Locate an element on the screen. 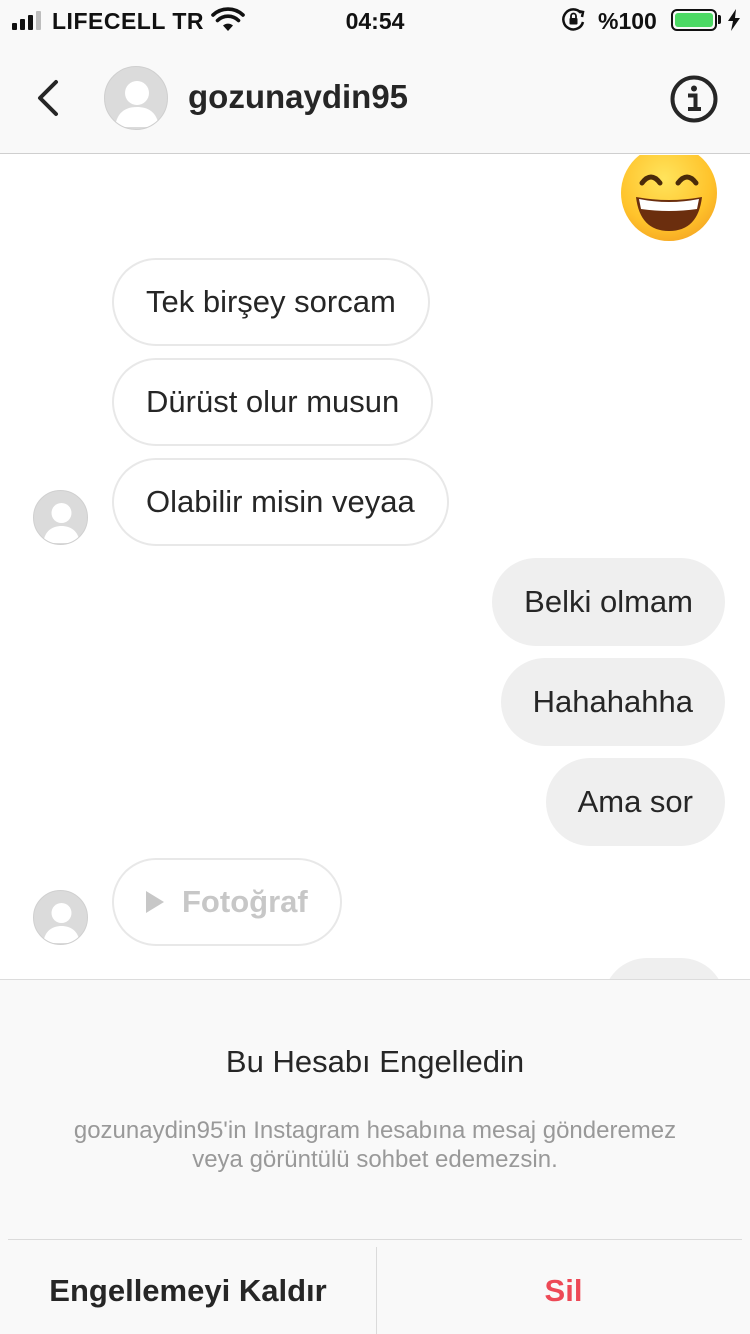 This screenshot has width=750, height=1334. battery-tip is located at coordinates (719, 19).